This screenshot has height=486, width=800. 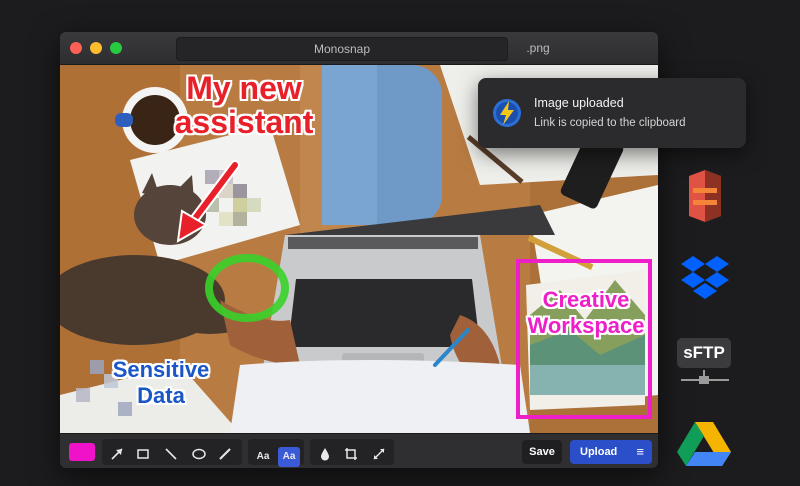 I want to click on shape-tools-group, so click(x=172, y=452).